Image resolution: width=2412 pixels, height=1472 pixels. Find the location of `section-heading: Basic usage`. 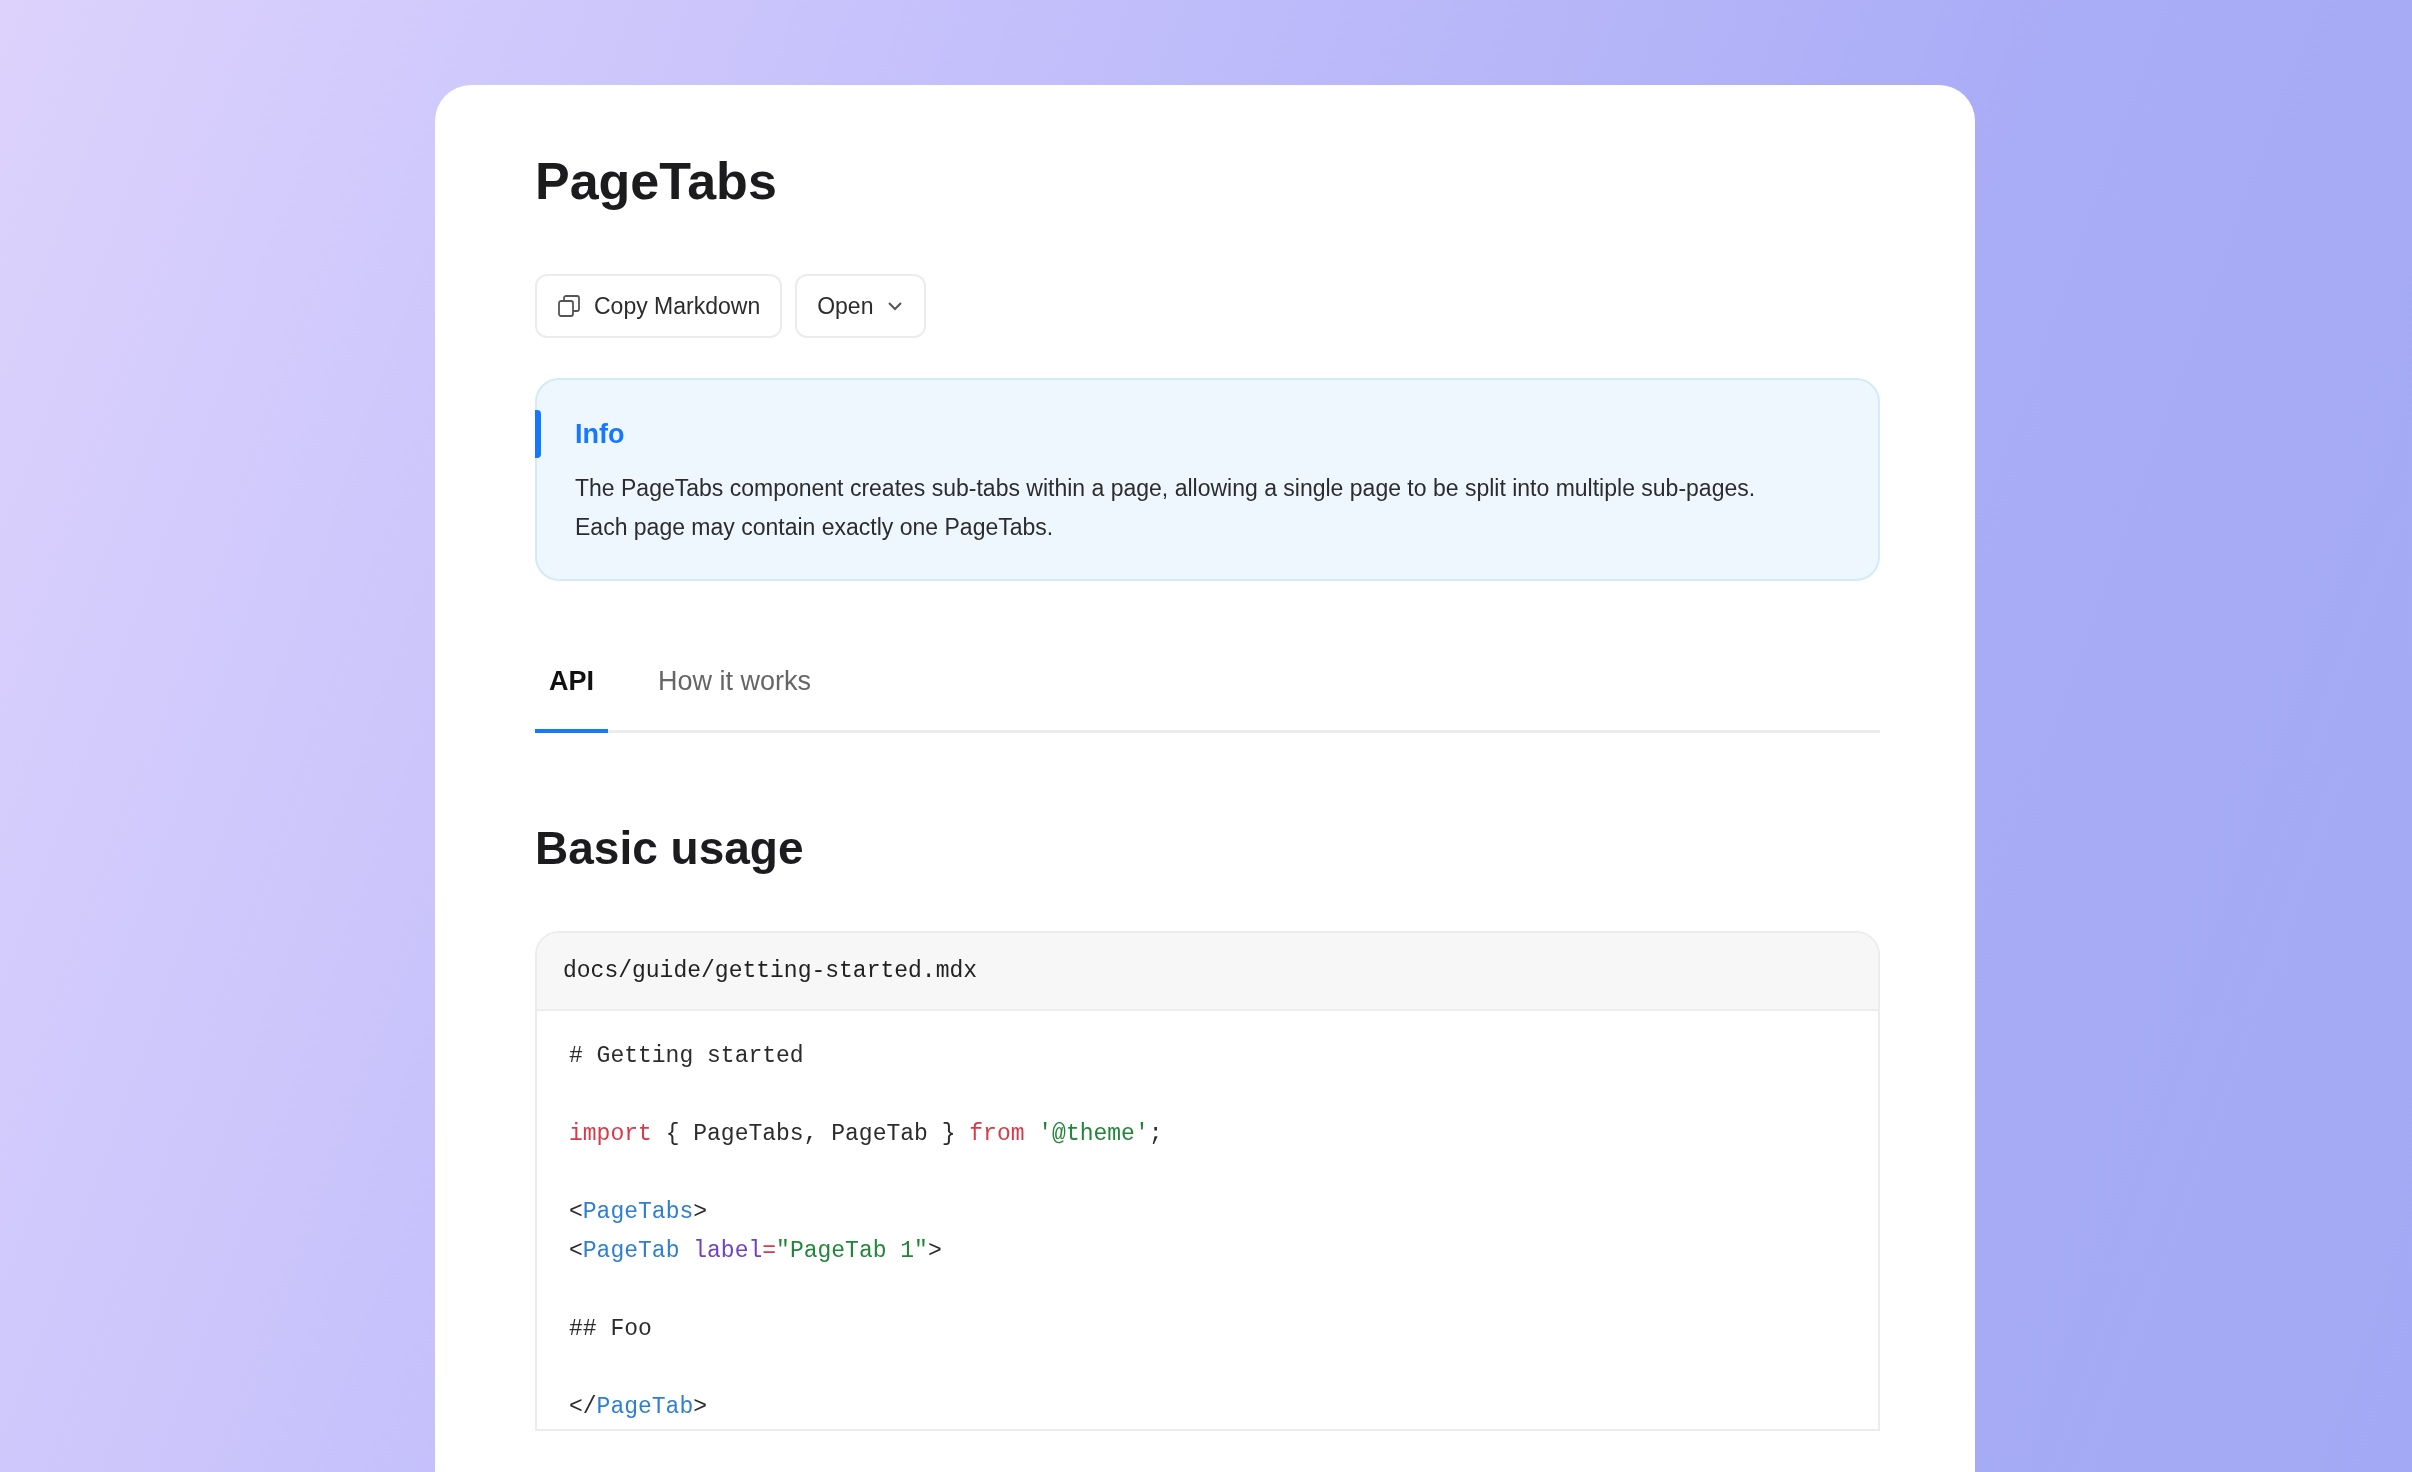

section-heading: Basic usage is located at coordinates (669, 848).